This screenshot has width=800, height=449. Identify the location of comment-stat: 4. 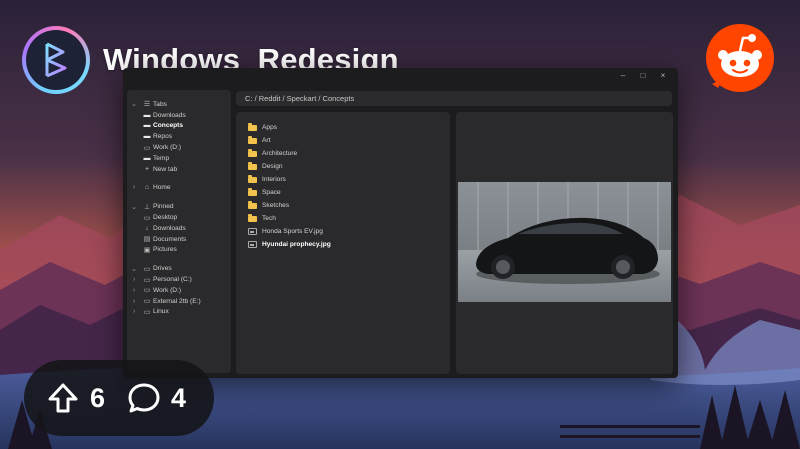
(156, 398).